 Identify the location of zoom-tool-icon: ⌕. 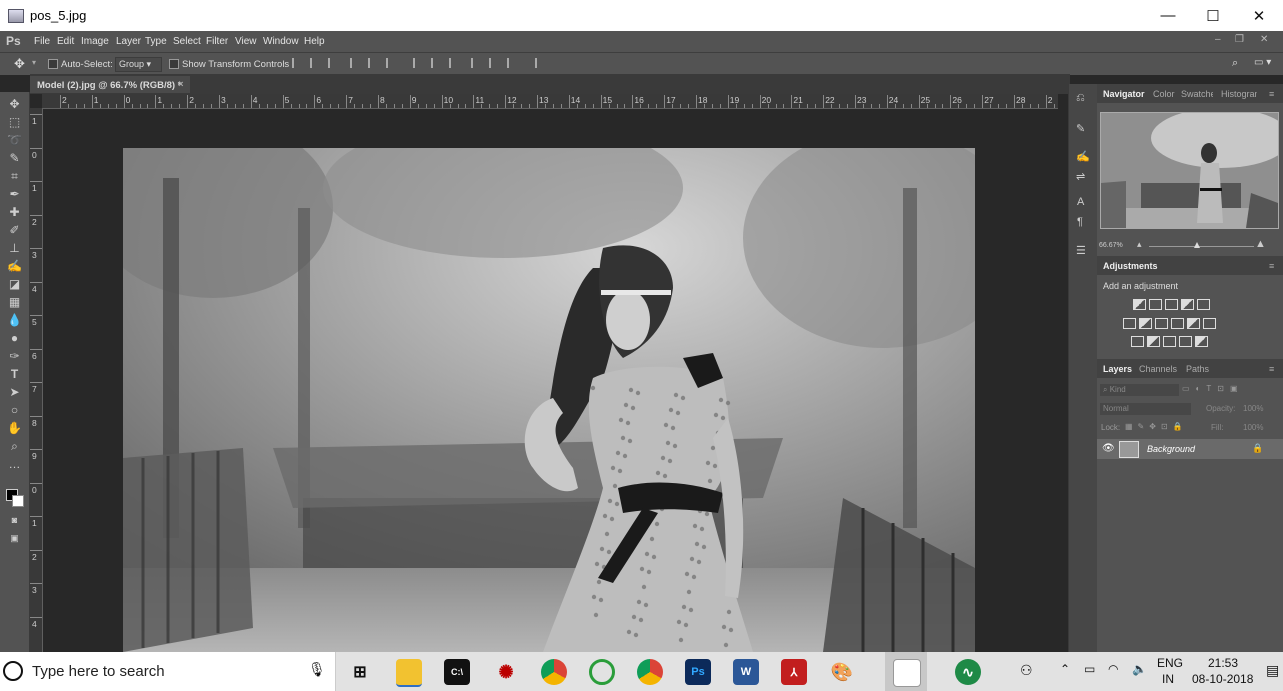
(14, 446).